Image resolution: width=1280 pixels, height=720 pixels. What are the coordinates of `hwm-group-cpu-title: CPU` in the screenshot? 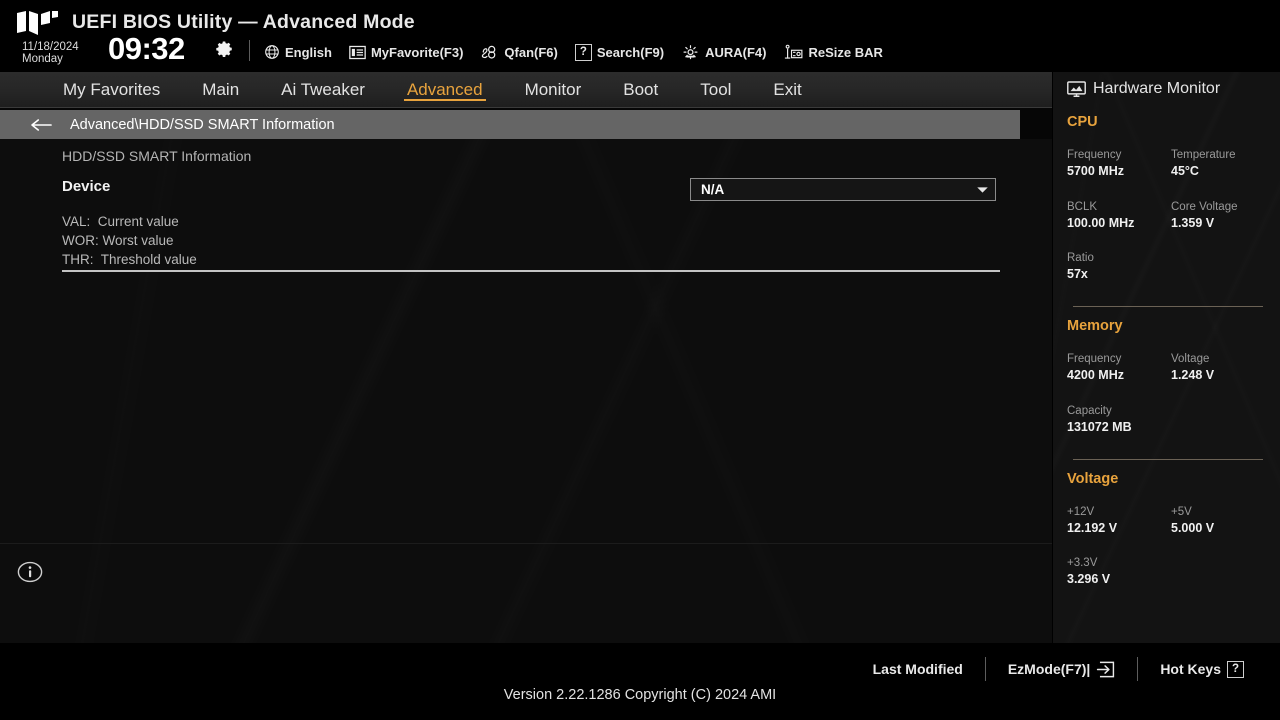 It's located at (1082, 122).